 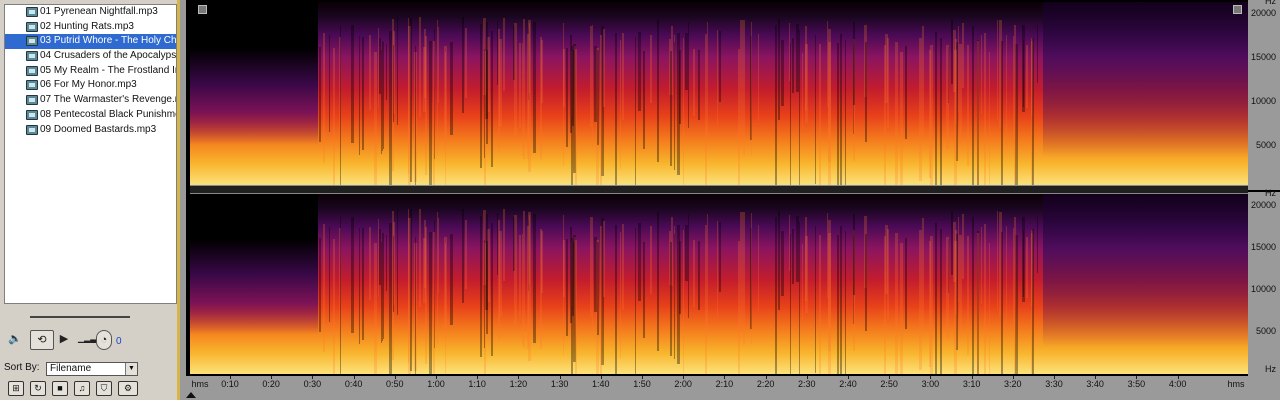 What do you see at coordinates (15, 340) in the screenshot?
I see `mute-speaker-icon: 🔈` at bounding box center [15, 340].